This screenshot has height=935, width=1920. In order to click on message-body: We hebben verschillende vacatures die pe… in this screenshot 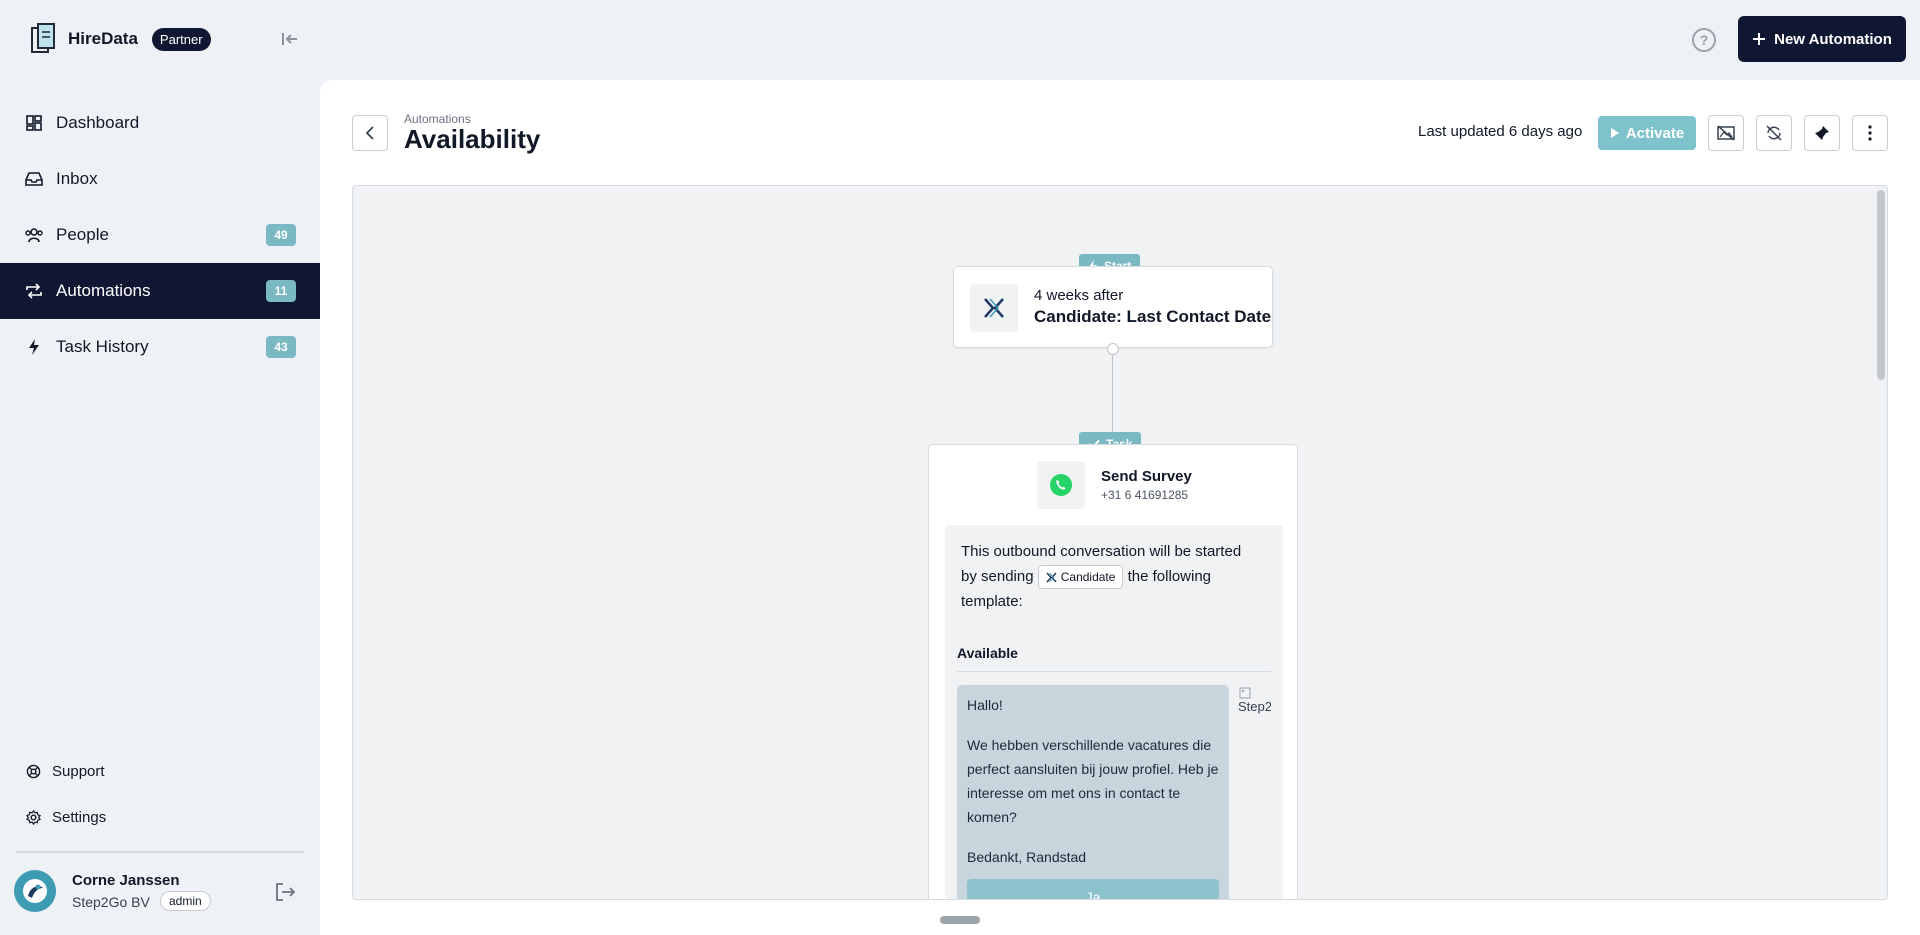, I will do `click(1093, 781)`.